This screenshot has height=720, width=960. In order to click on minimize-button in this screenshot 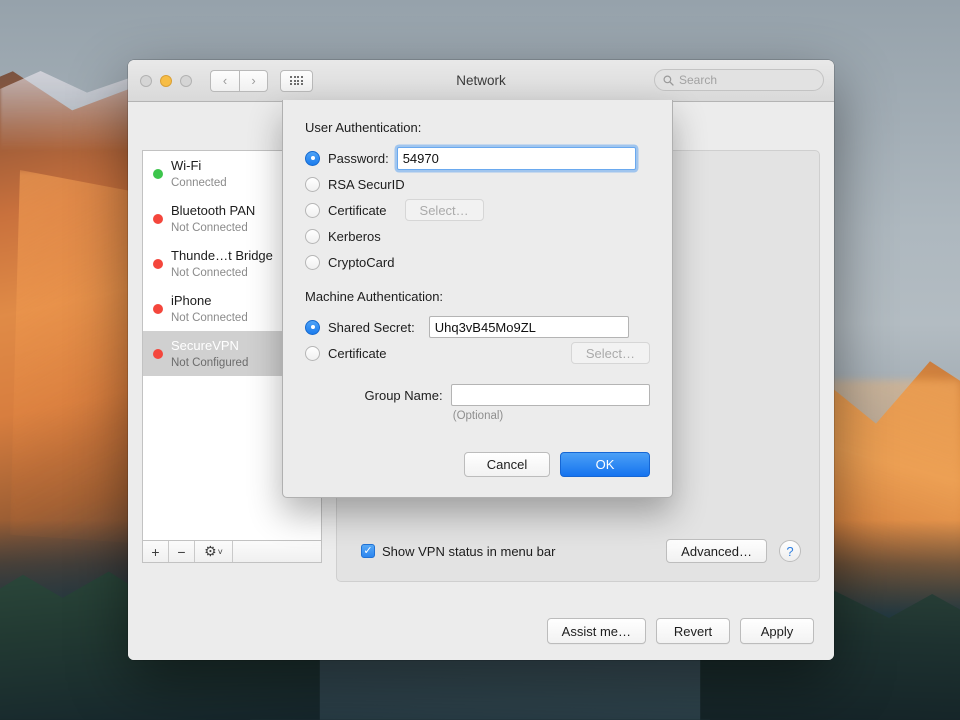, I will do `click(166, 80)`.